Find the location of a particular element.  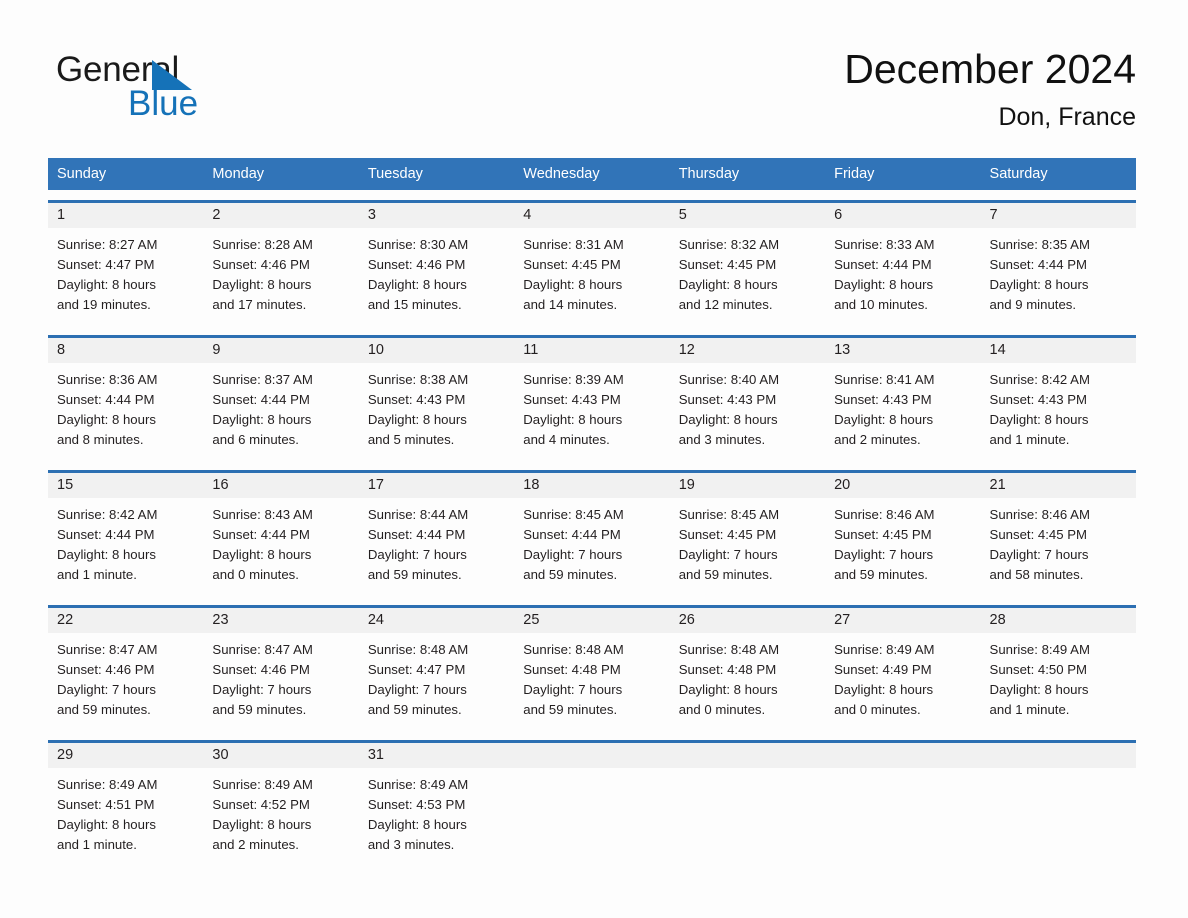

title-block: December 2024 Don, France is located at coordinates (990, 89).